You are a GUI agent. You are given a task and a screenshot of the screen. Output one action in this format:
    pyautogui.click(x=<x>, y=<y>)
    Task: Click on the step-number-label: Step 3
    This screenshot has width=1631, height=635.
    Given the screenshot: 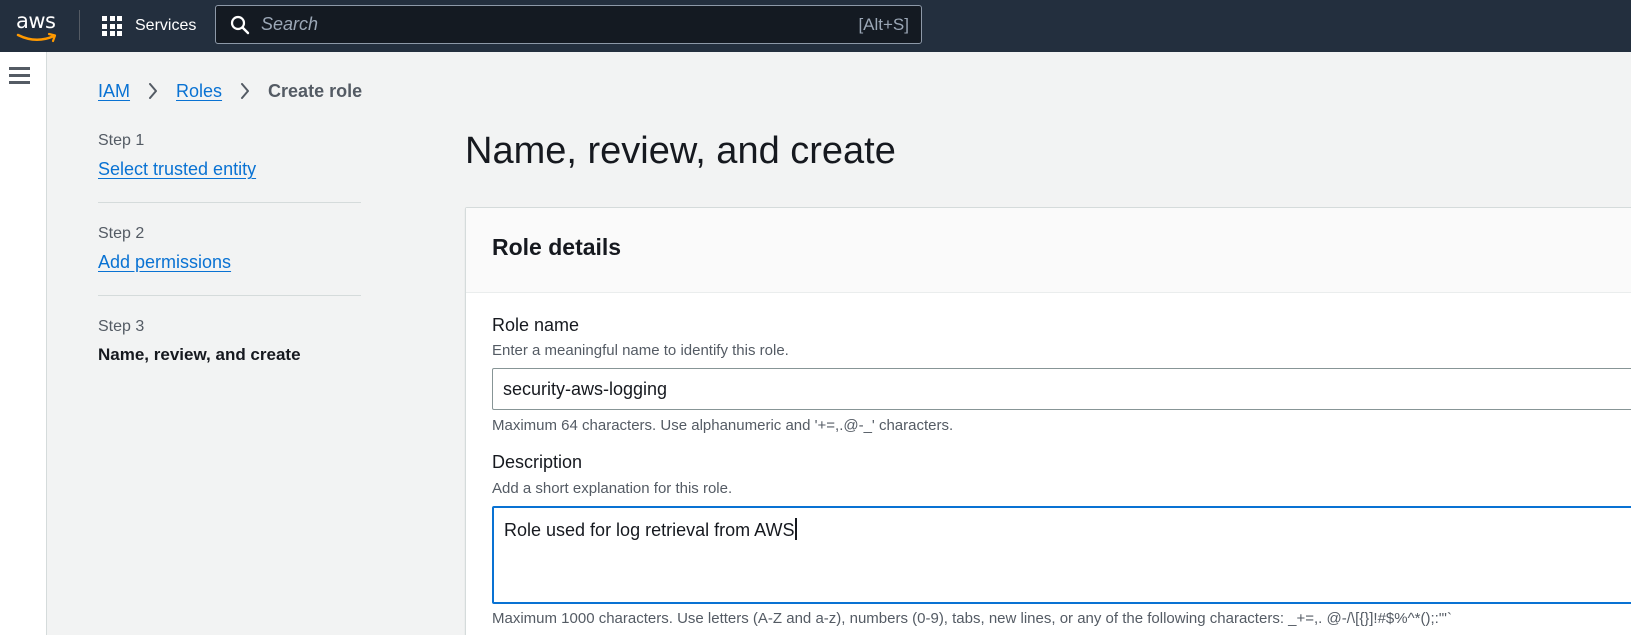 What is the action you would take?
    pyautogui.click(x=121, y=326)
    